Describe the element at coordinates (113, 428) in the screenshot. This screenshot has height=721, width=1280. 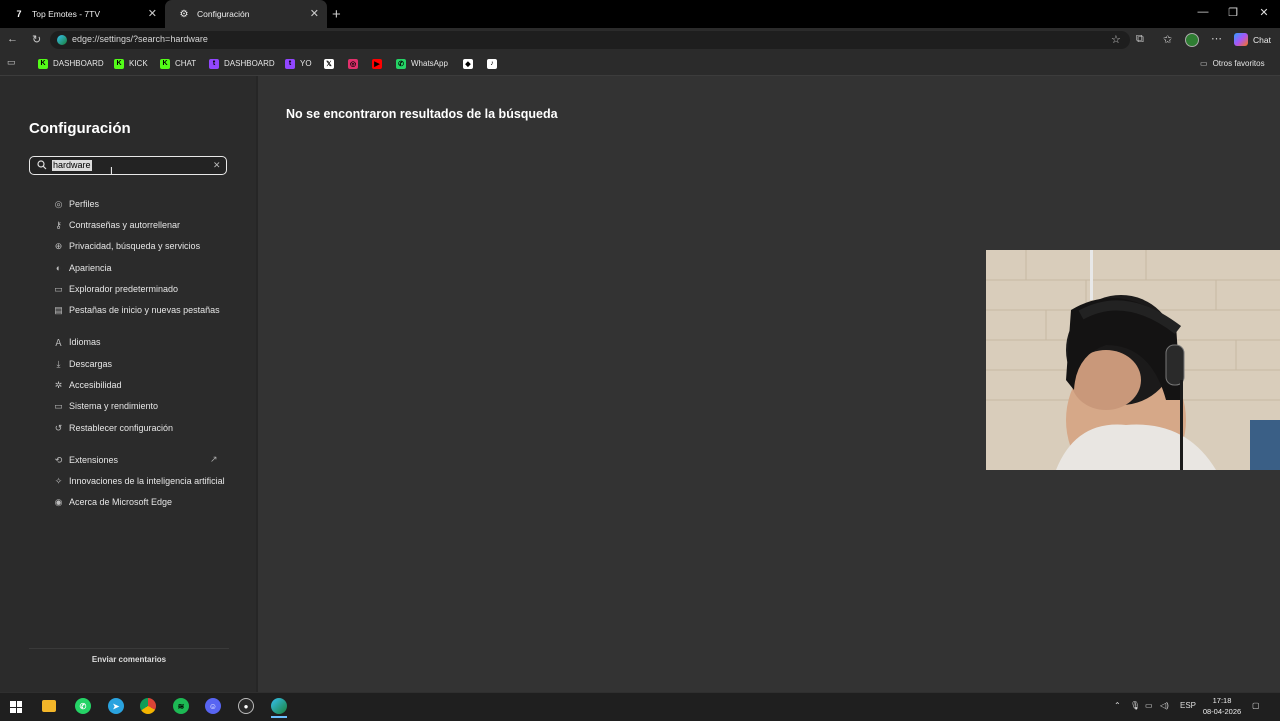
I see `sidebar-item-reset: ↺ Restablecer configuración` at that location.